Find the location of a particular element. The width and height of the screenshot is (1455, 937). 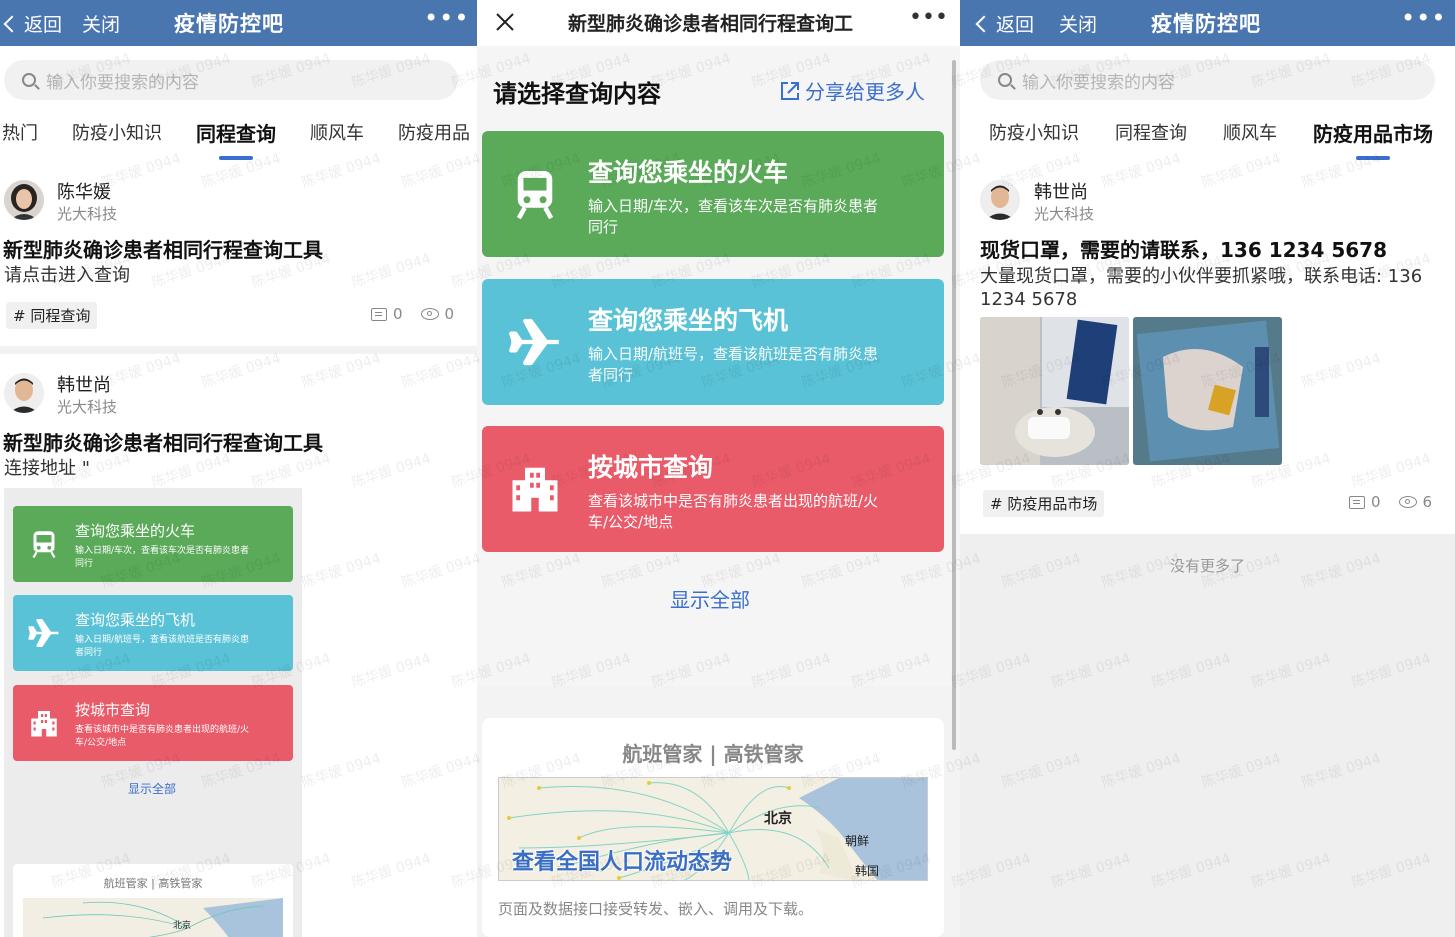

mini-card-title: 查询您乘坐的飞机 is located at coordinates (135, 620).